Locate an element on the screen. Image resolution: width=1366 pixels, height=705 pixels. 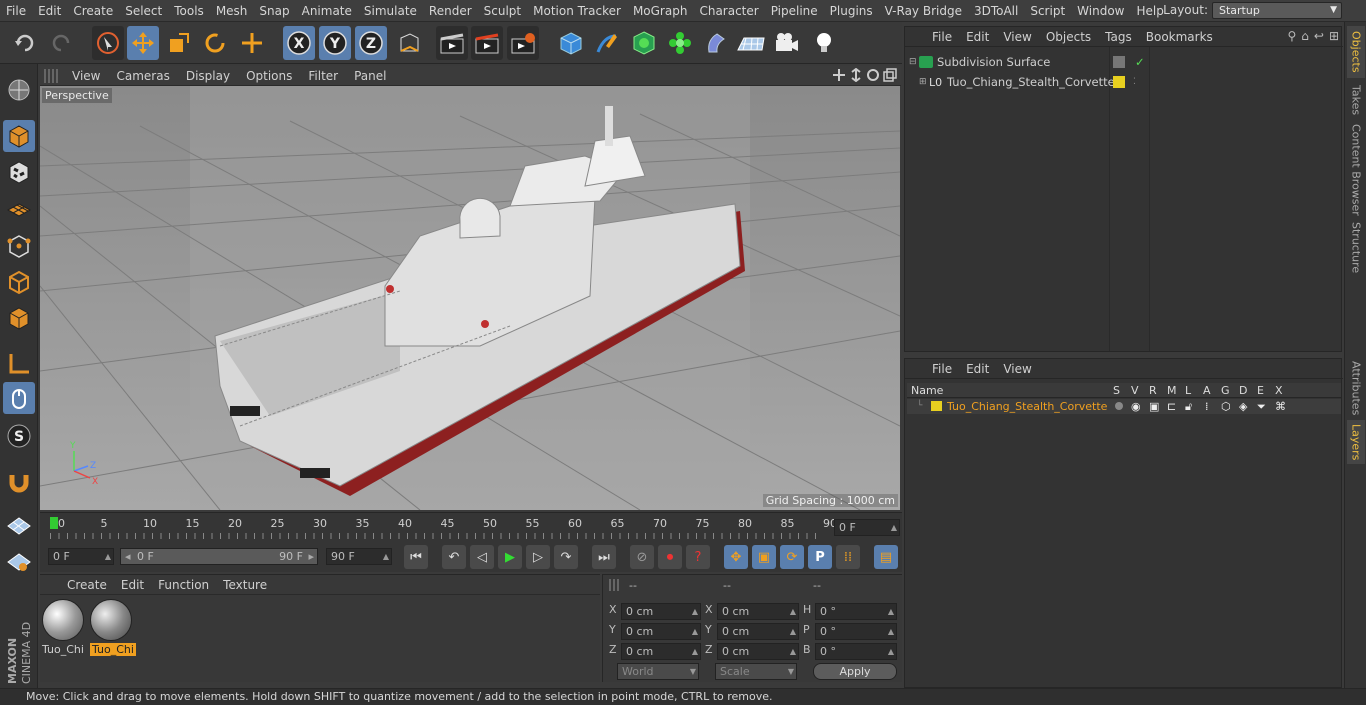
menu-file: File is located at coordinates (16, 11).